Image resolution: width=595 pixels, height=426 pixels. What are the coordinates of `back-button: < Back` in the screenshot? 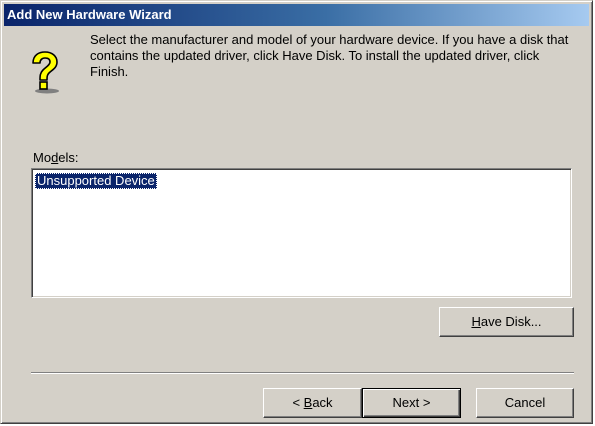 It's located at (312, 403).